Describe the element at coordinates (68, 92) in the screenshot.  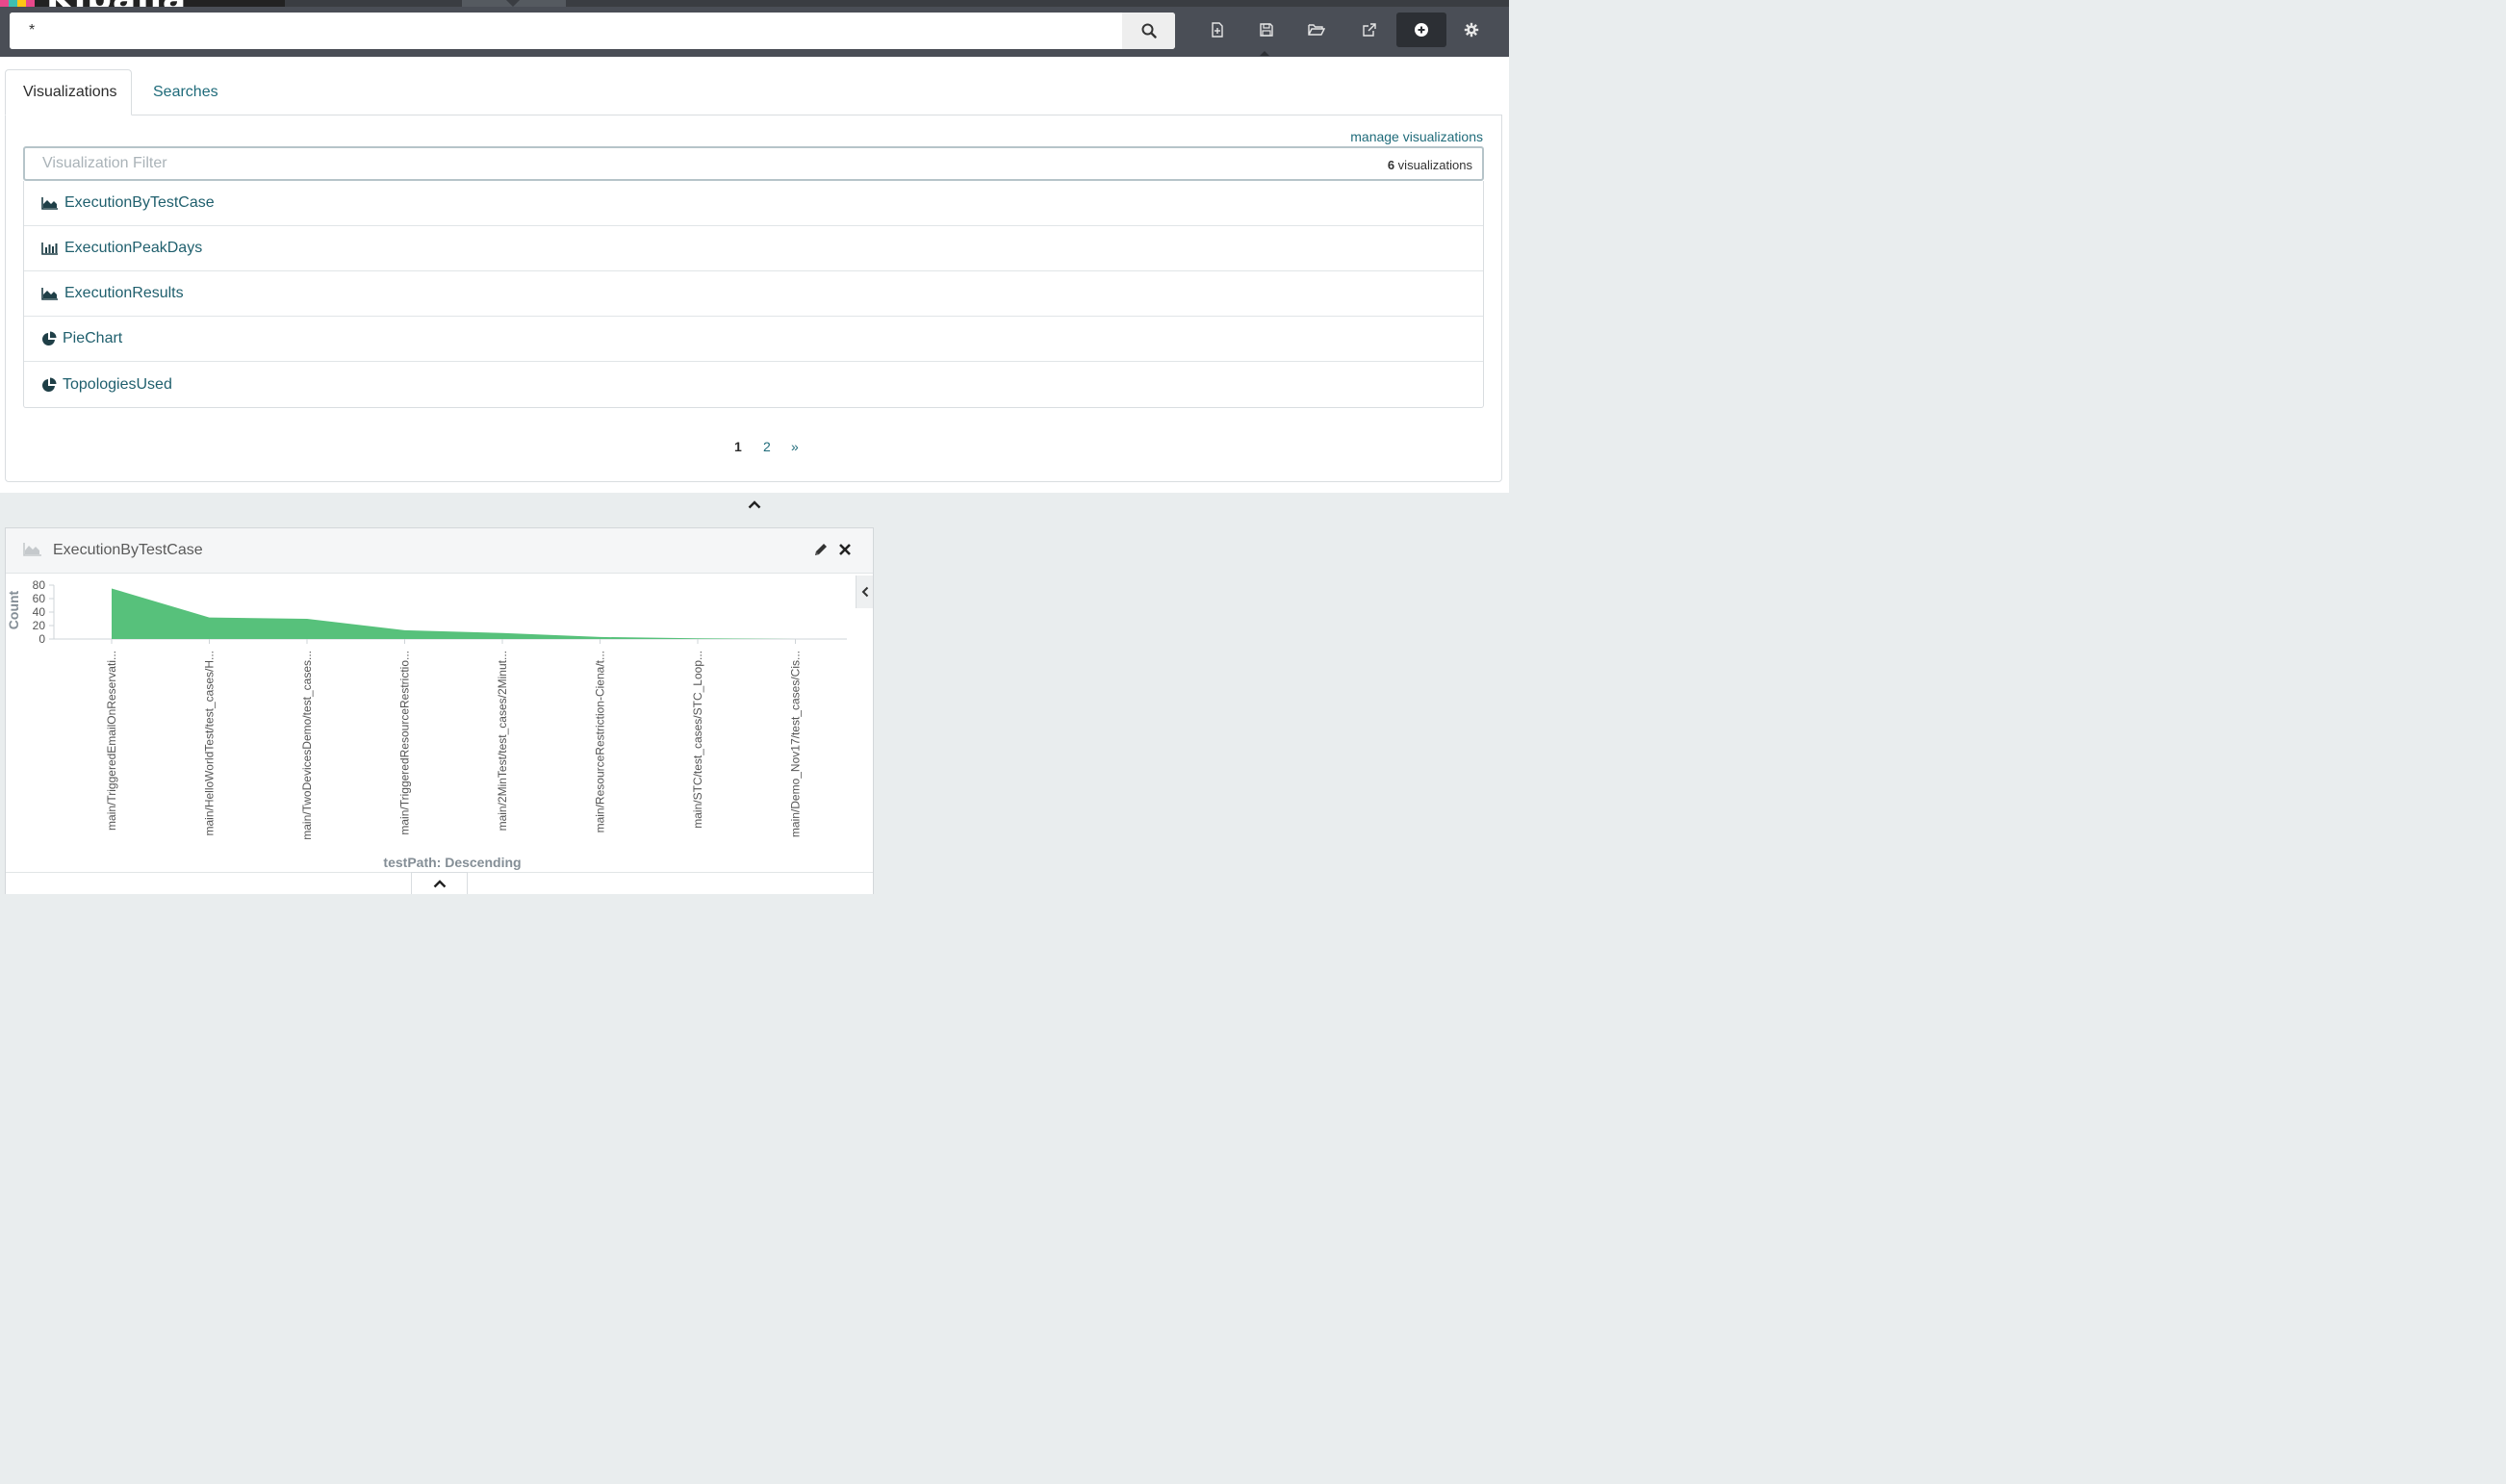
I see `tab-visualizations: Visualizations` at that location.